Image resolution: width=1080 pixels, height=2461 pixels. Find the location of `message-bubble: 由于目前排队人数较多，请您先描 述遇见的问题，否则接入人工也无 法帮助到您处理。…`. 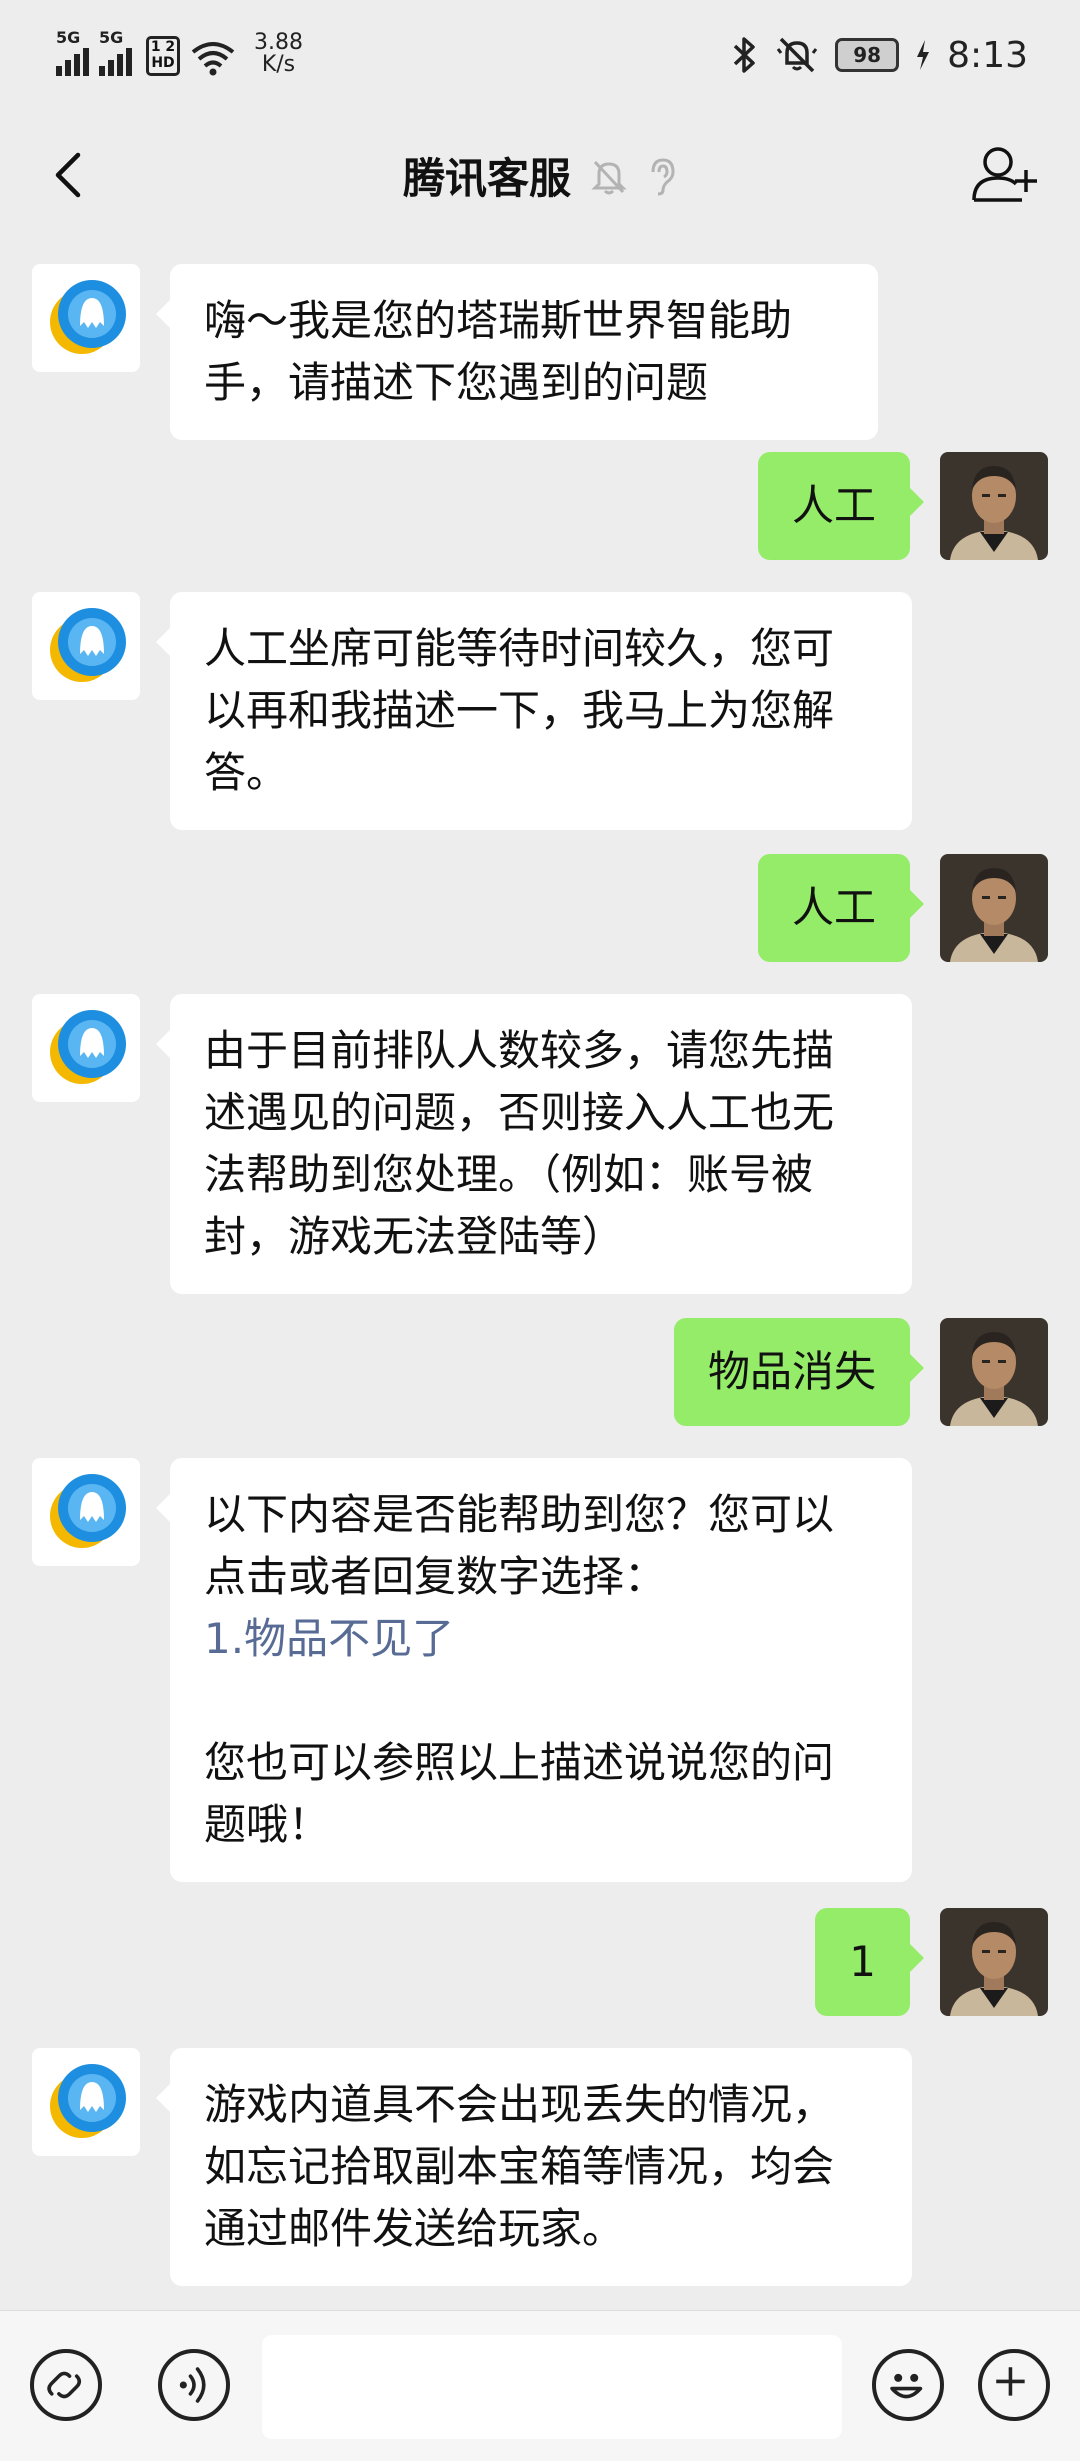

message-bubble: 由于目前排队人数较多，请您先描 述遇见的问题，否则接入人工也无 法帮助到您处理。… is located at coordinates (534, 1144).